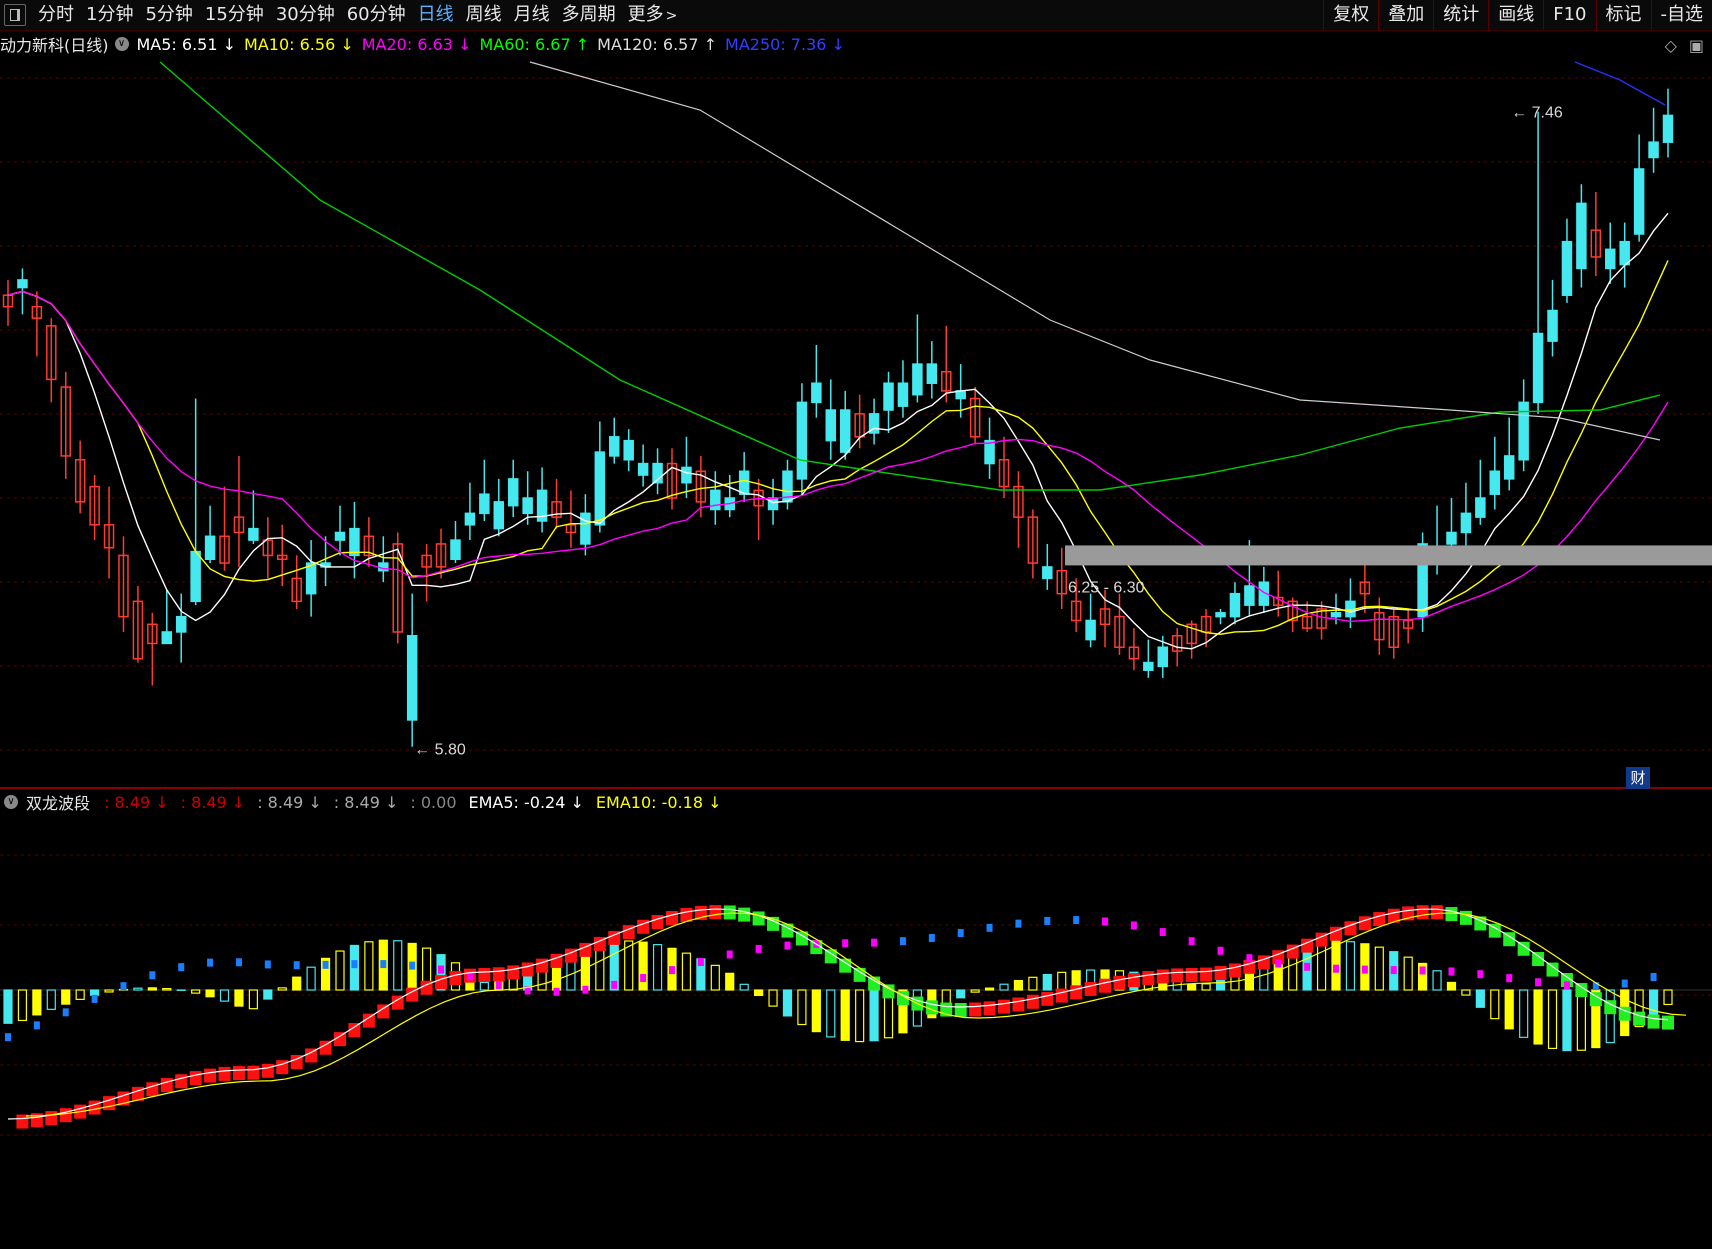  Describe the element at coordinates (1638, 778) in the screenshot. I see `finance-badge: 财` at that location.